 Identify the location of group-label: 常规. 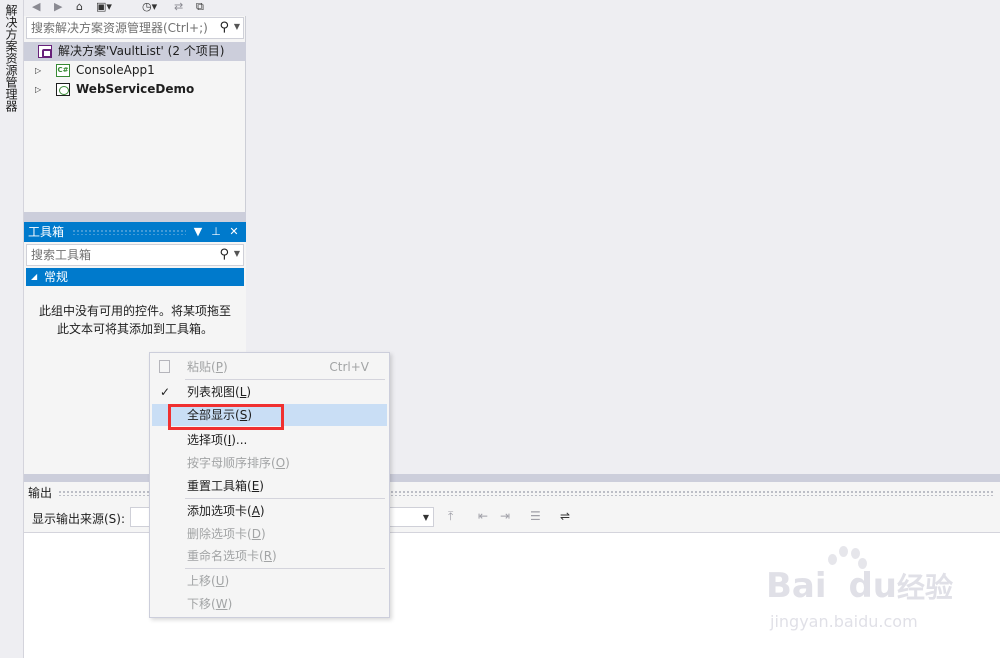
(56, 277).